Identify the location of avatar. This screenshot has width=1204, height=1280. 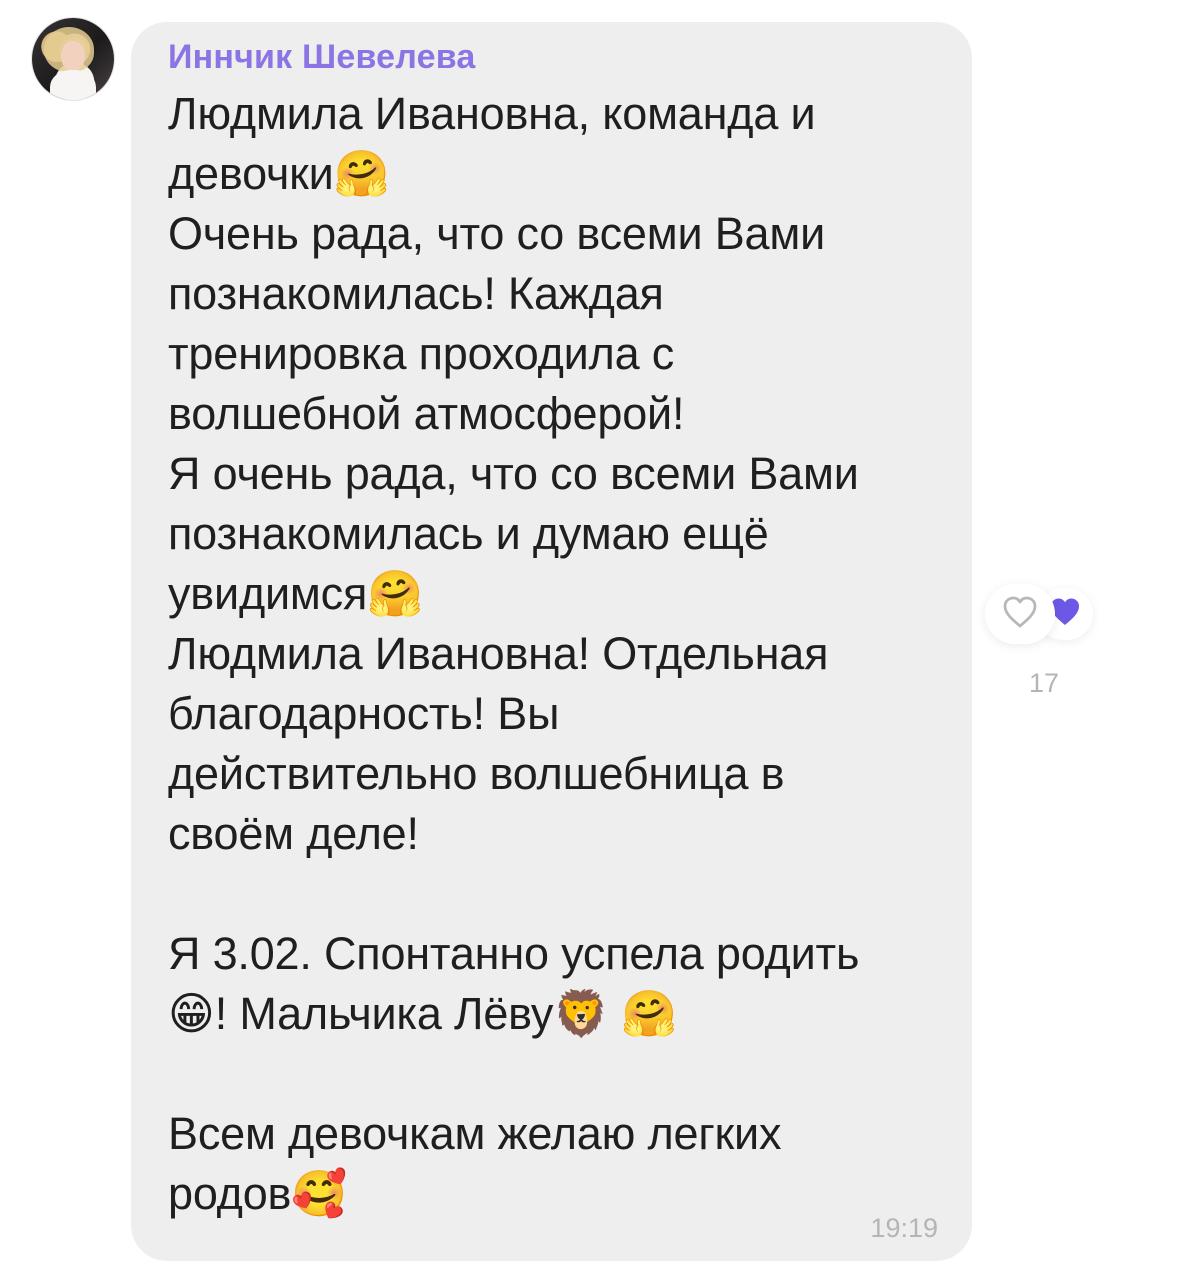
(73, 59).